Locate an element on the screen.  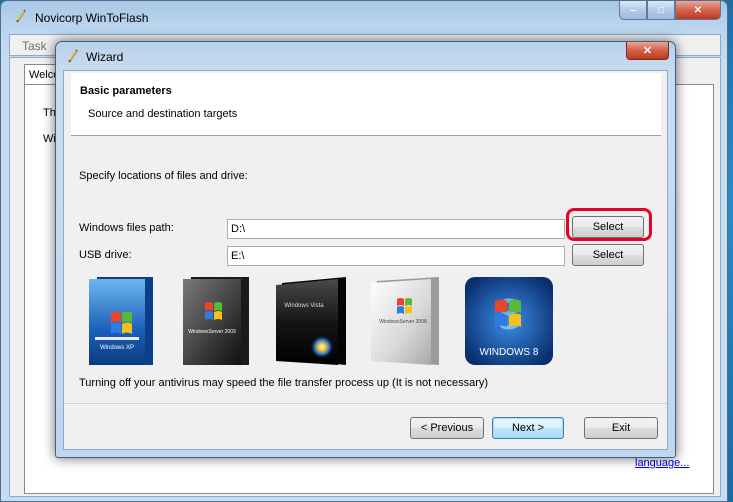
select-windows-path-button: Select is located at coordinates (608, 227).